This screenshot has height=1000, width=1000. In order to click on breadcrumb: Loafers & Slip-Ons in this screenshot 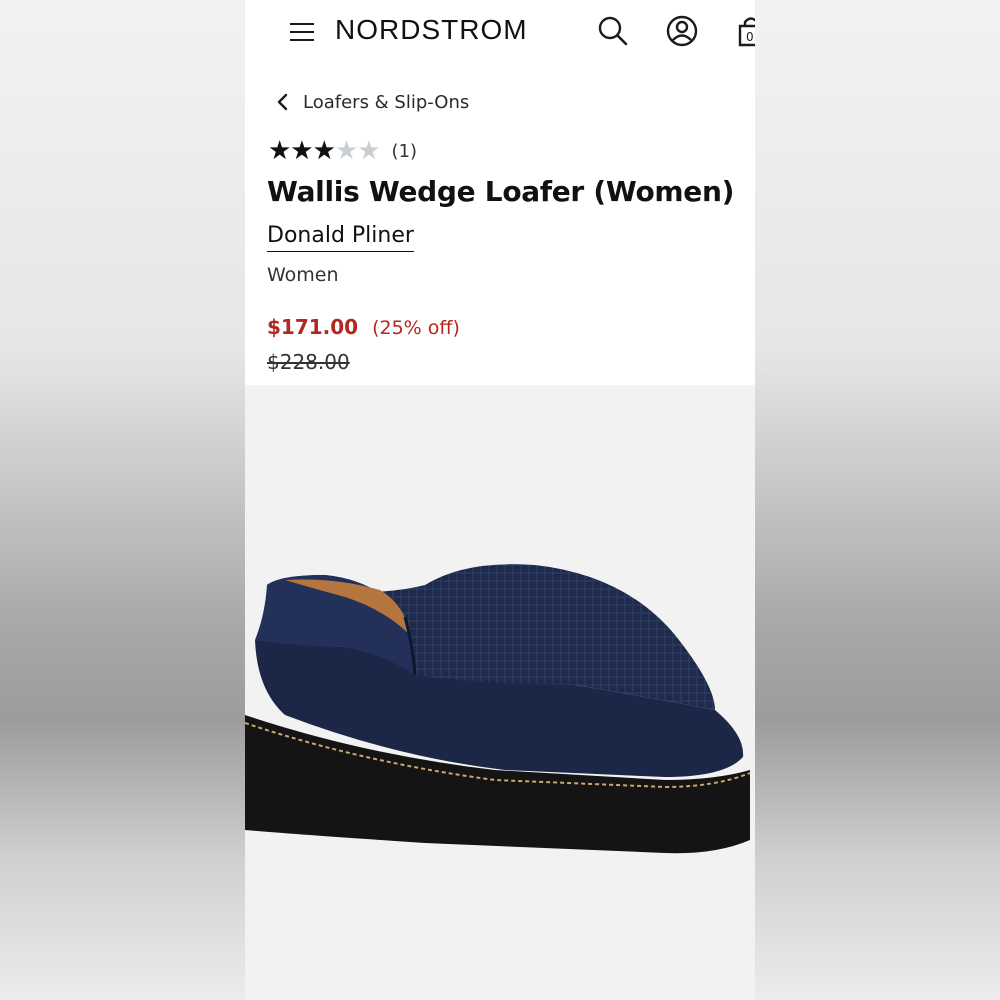, I will do `click(372, 102)`.